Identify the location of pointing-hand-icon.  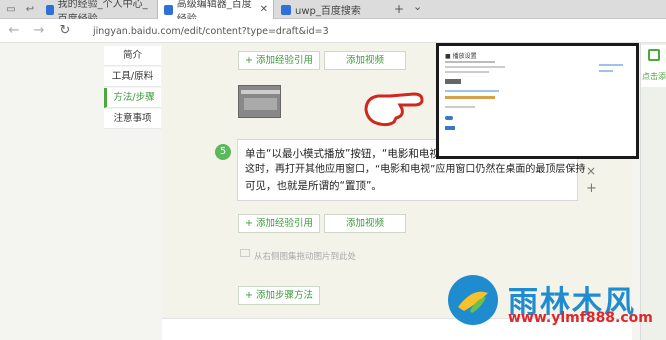
(394, 109).